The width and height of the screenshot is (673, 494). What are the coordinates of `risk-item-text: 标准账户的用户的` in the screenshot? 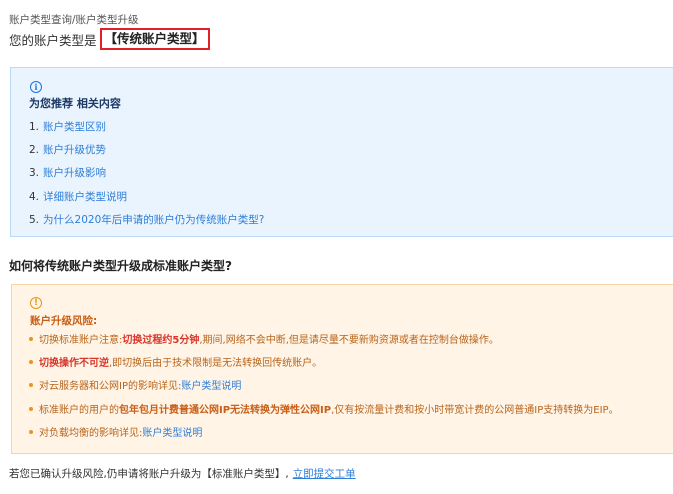 It's located at (79, 410).